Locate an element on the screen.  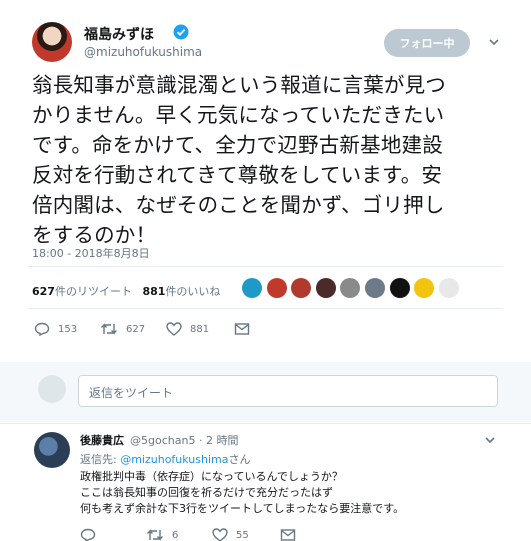
retweet-action: 6 is located at coordinates (162, 534).